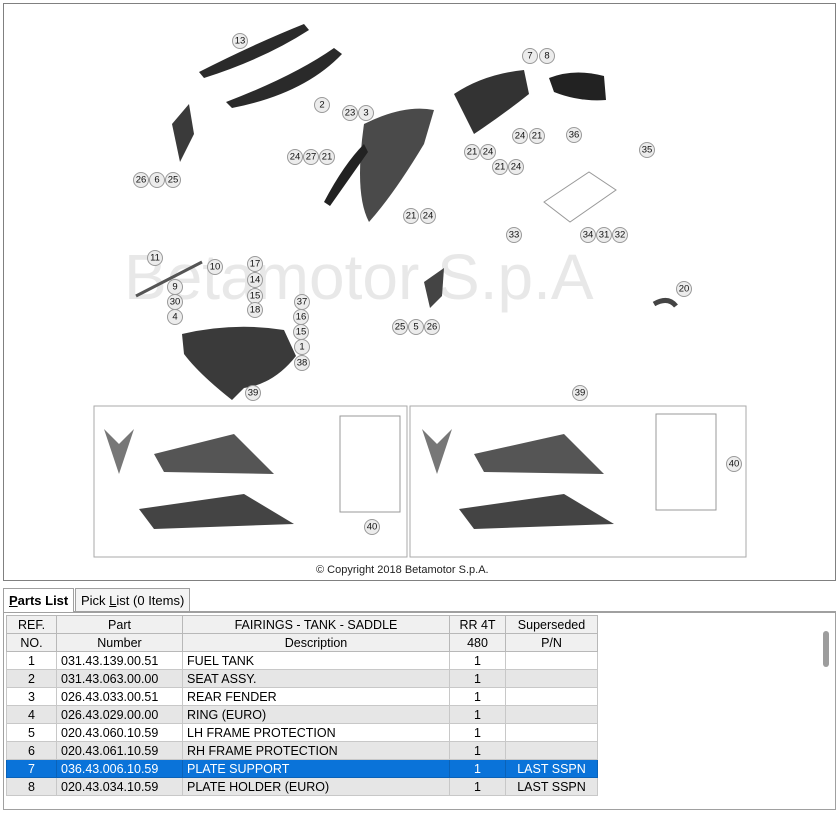  I want to click on callout-label: 32, so click(620, 235).